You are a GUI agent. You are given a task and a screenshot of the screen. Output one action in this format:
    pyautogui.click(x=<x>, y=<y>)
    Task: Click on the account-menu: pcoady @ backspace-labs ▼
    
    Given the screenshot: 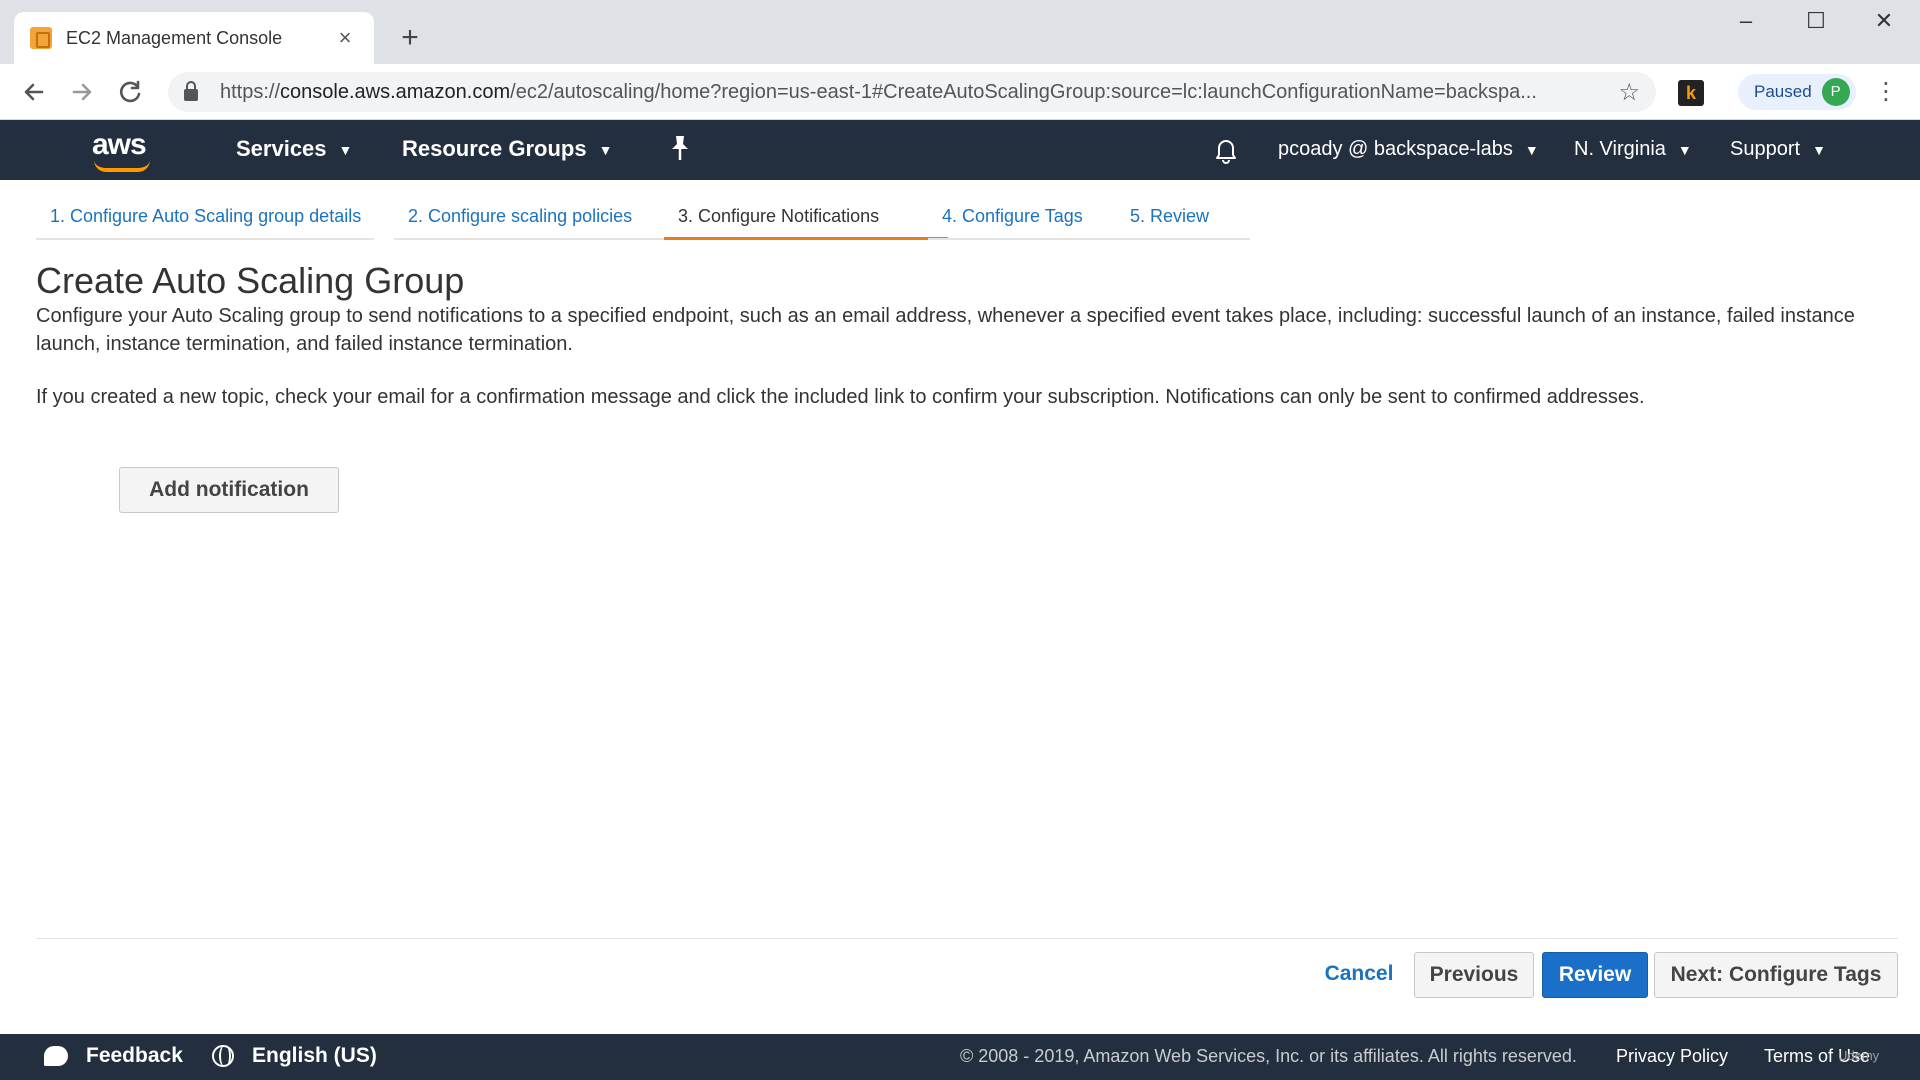 What is the action you would take?
    pyautogui.click(x=1408, y=149)
    